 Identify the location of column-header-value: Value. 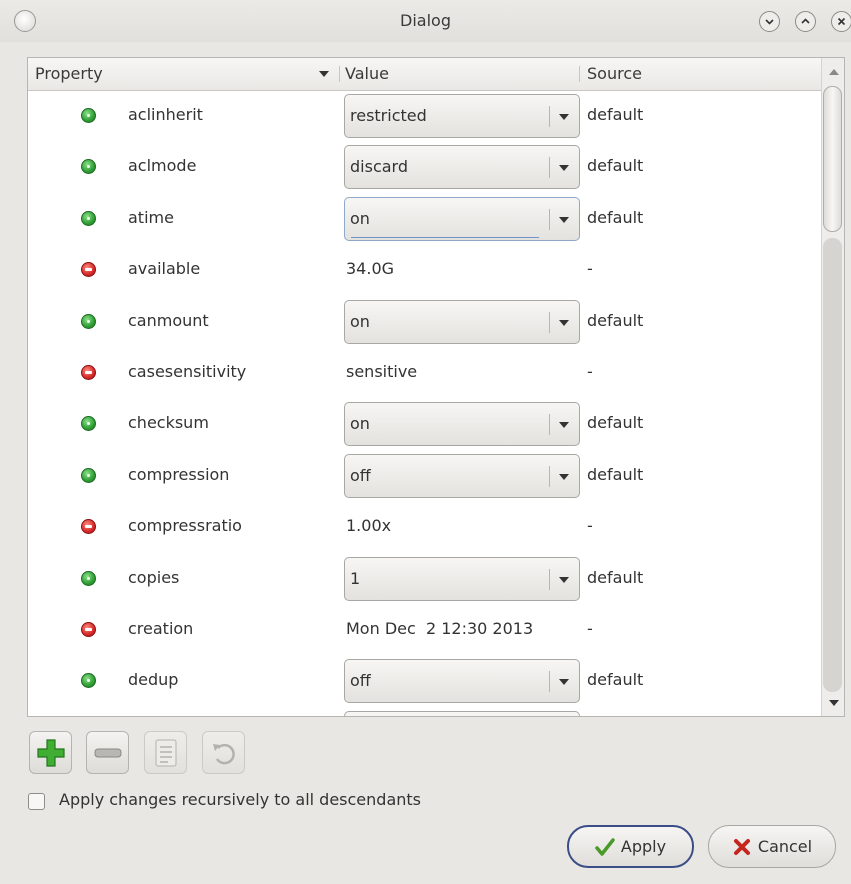
(367, 73).